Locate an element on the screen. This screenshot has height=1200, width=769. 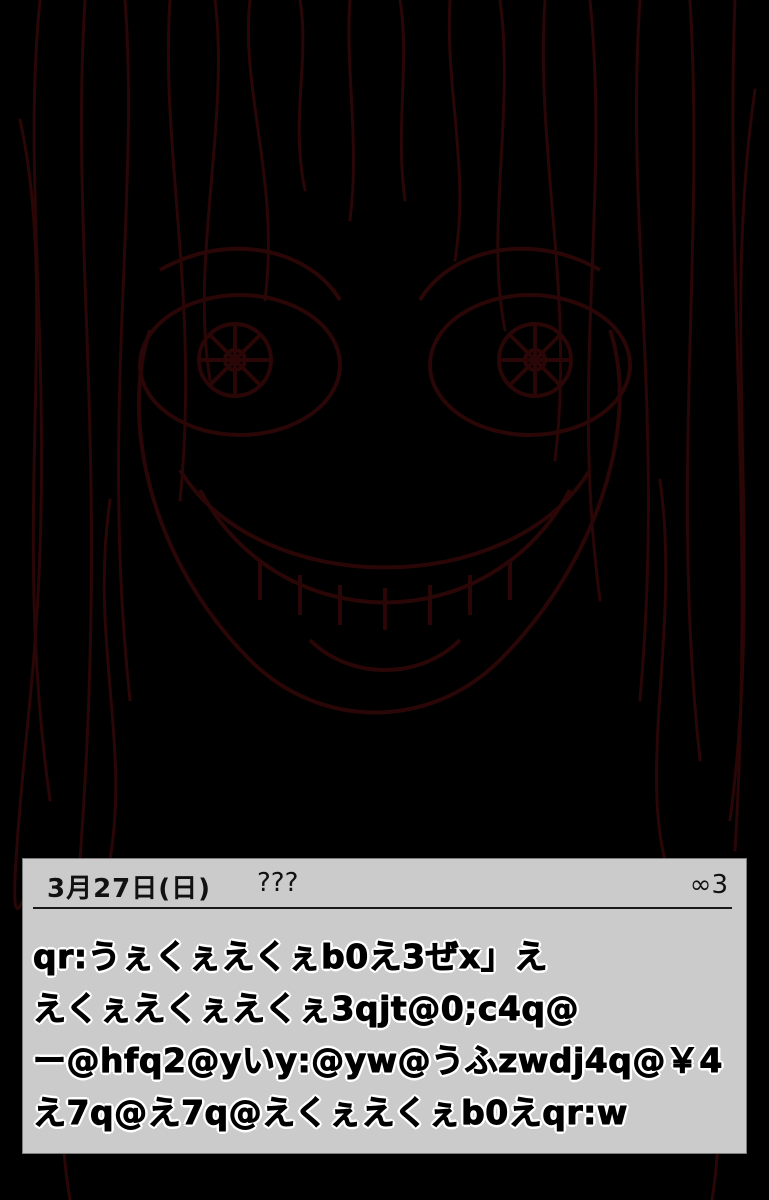
diary-line: qr:うぇくぇえくぇb0え3ぜx」え is located at coordinates (290, 957).